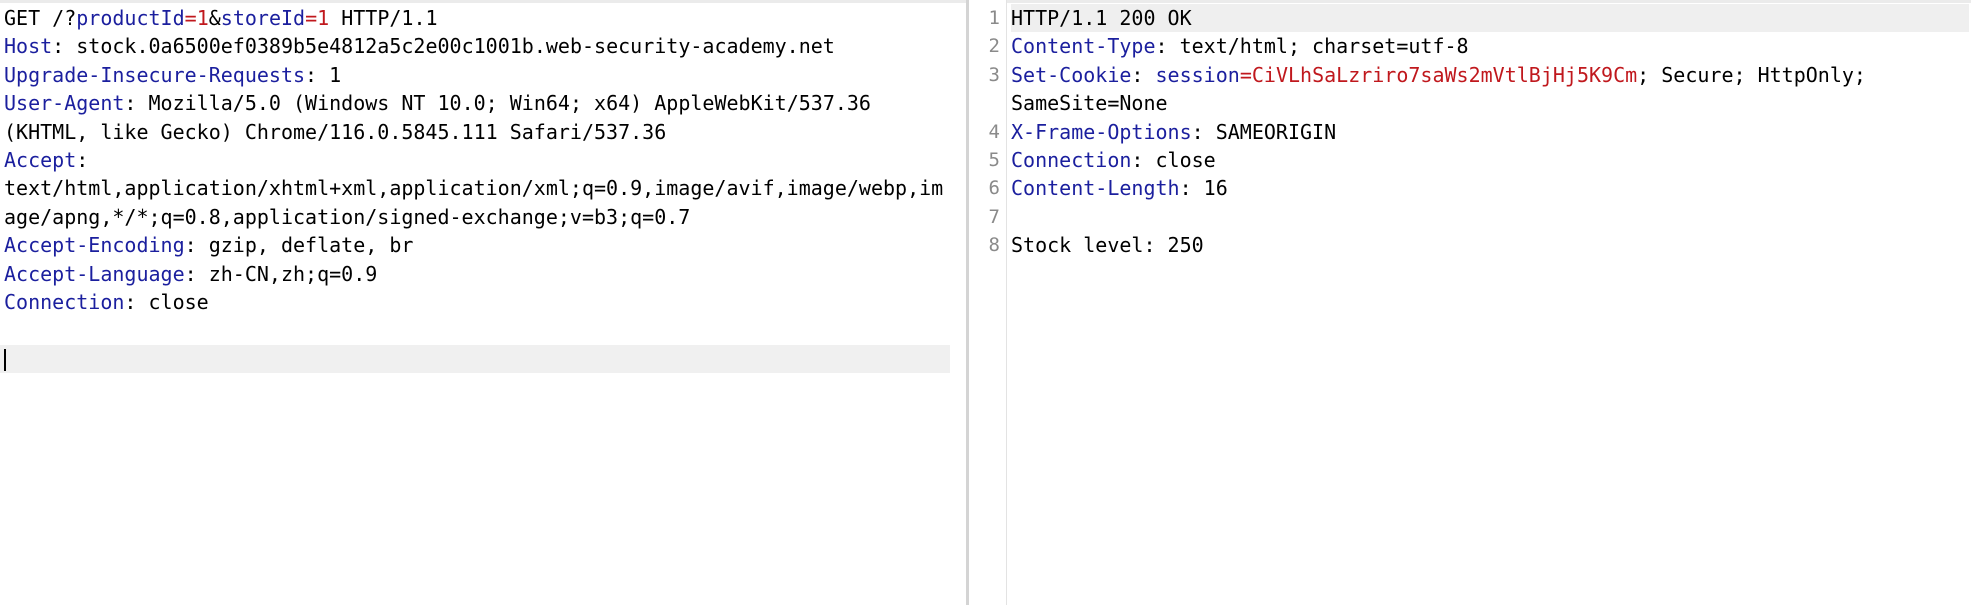  I want to click on line-number: 5, so click(994, 159).